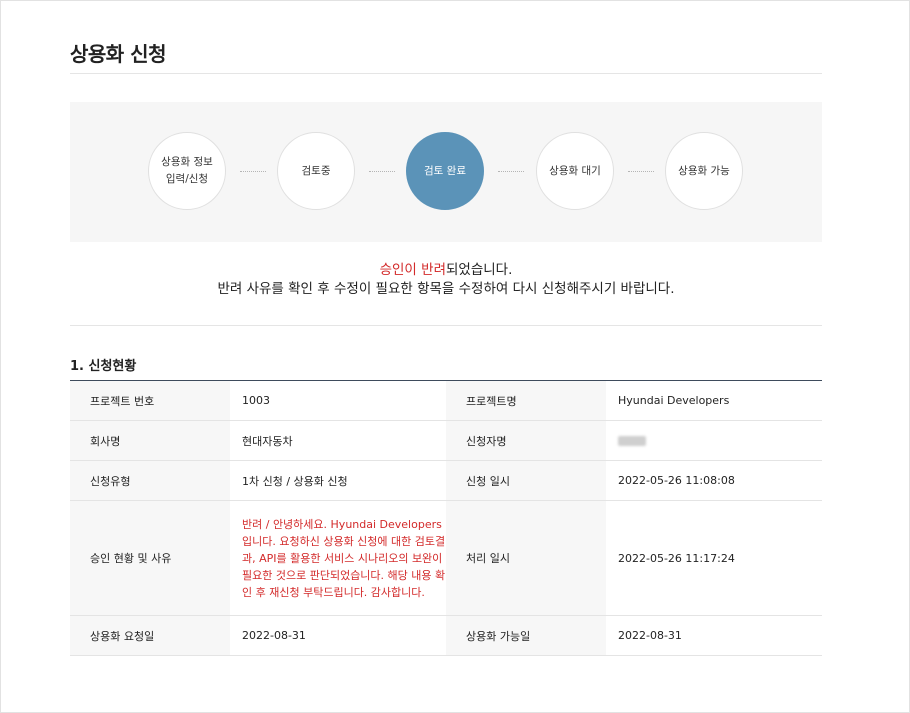 The height and width of the screenshot is (713, 910). Describe the element at coordinates (338, 480) in the screenshot. I see `type-value: 1차 신청 / 상용화 신청` at that location.